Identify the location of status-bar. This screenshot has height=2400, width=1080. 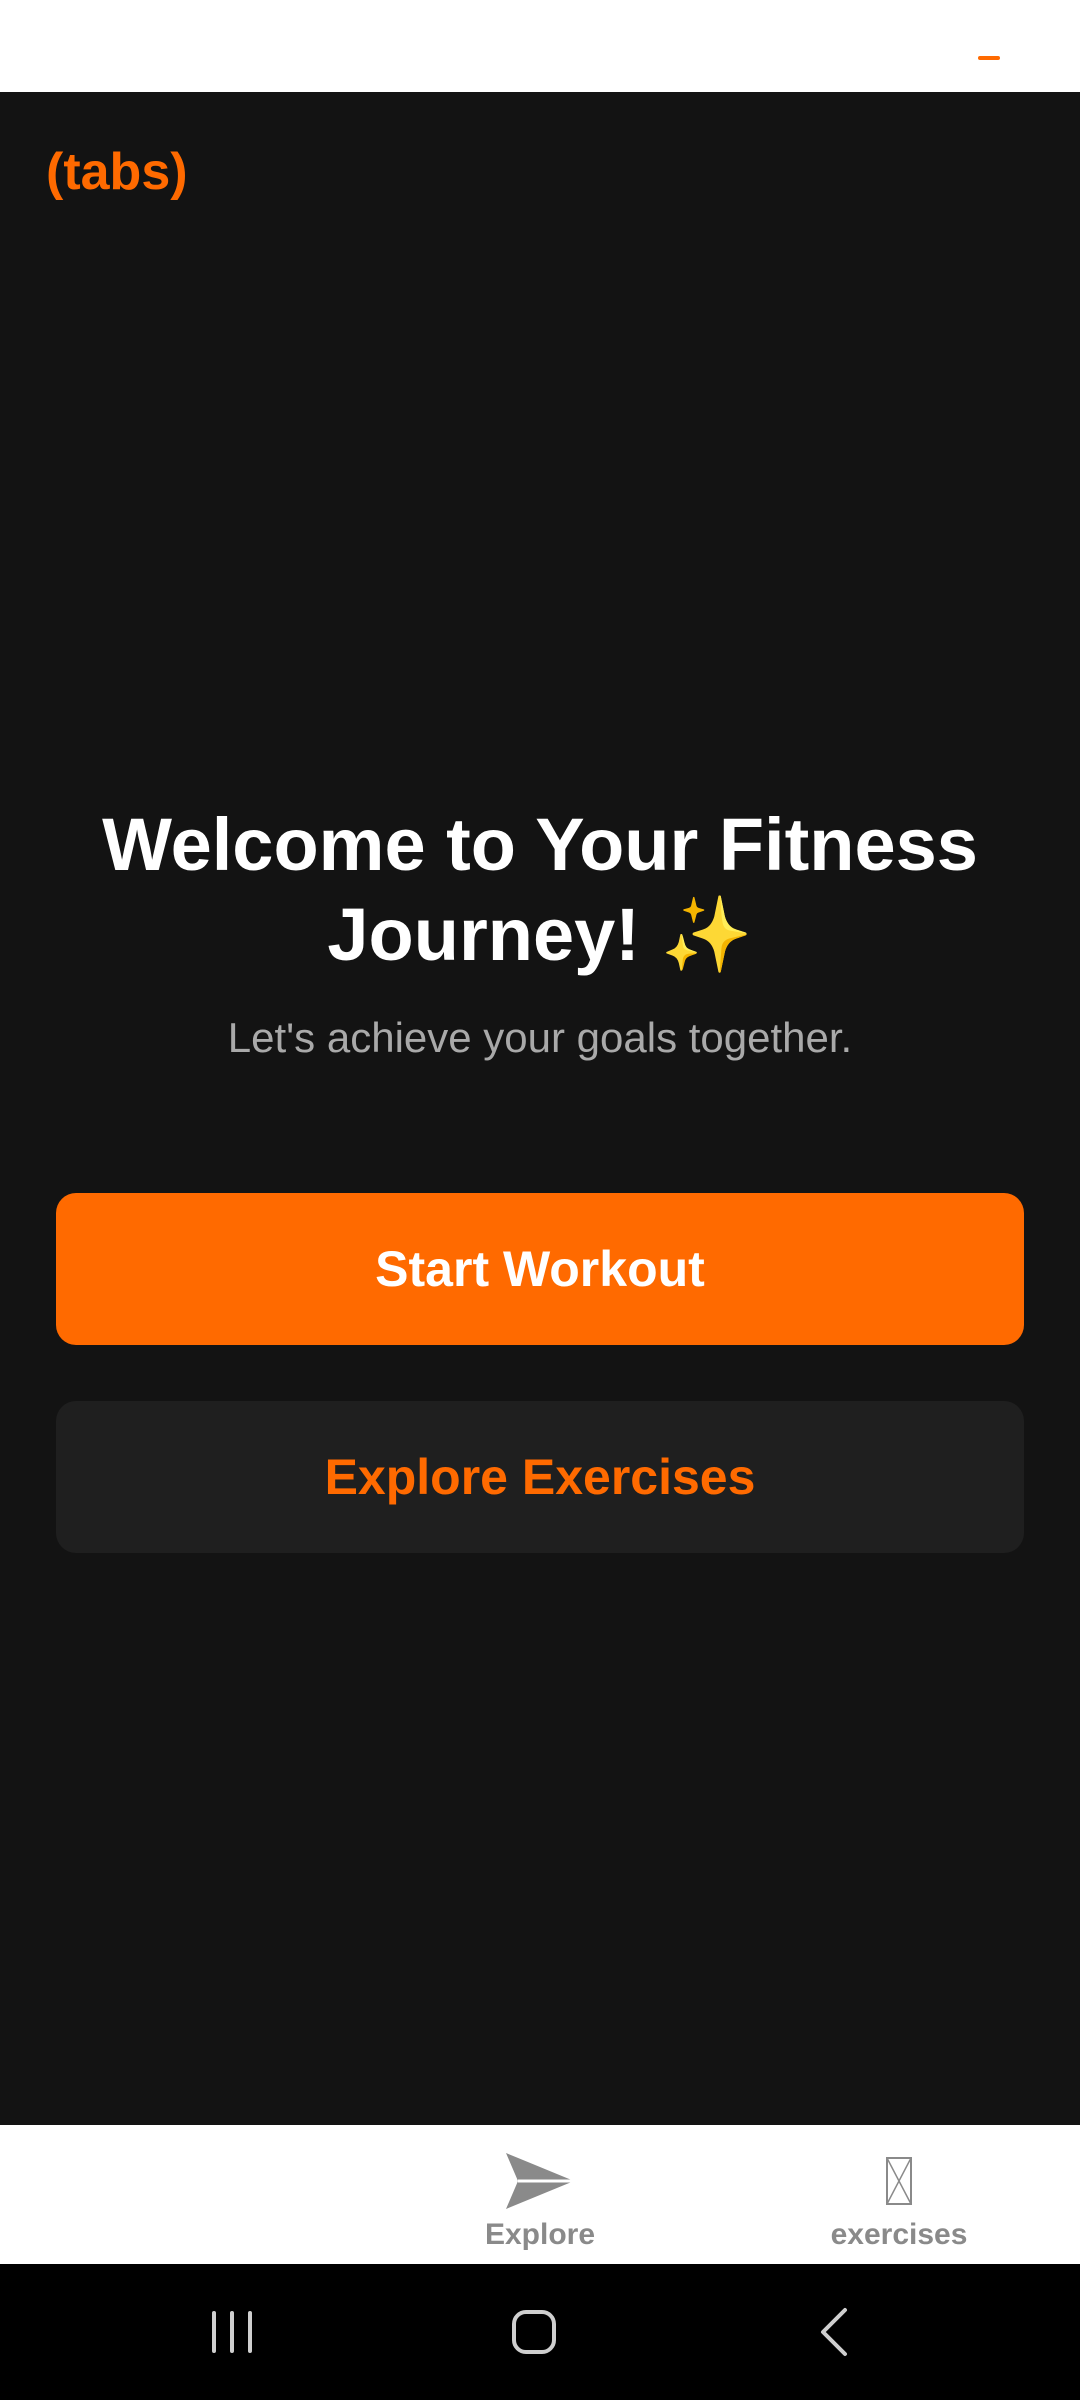
(540, 46).